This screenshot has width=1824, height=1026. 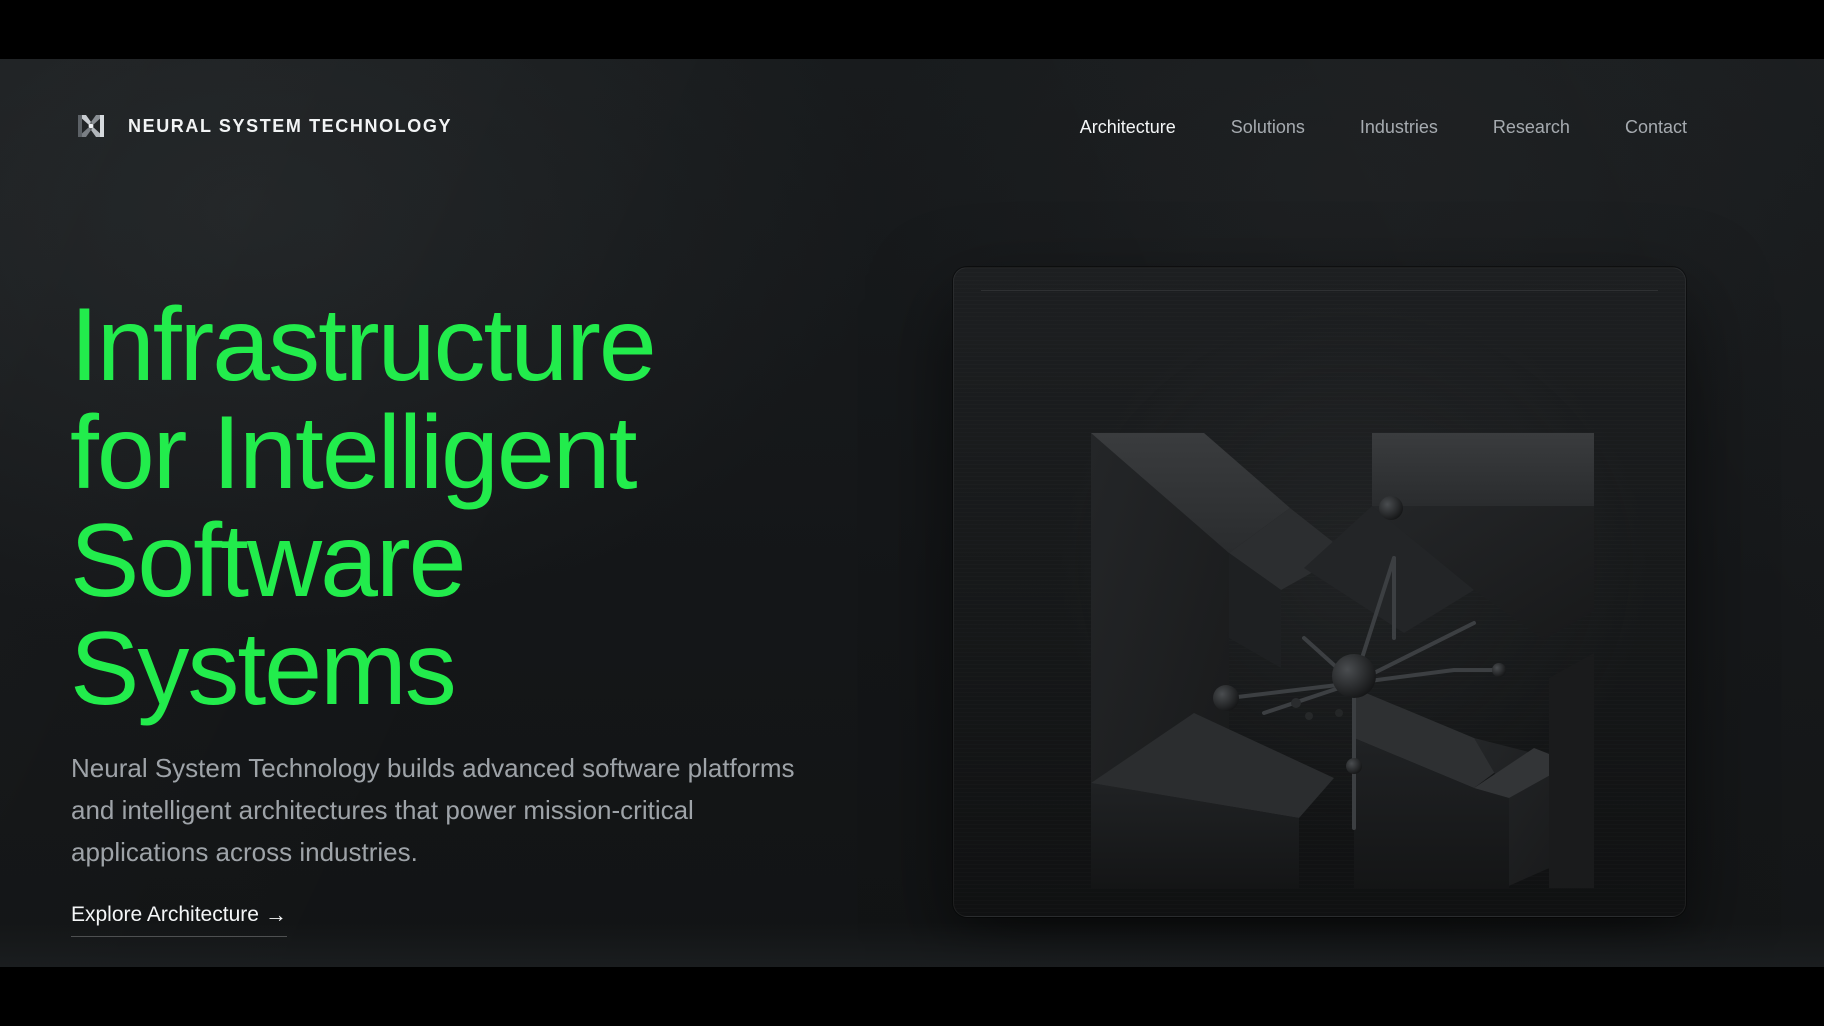 What do you see at coordinates (1531, 127) in the screenshot?
I see `nav-link-research: Research` at bounding box center [1531, 127].